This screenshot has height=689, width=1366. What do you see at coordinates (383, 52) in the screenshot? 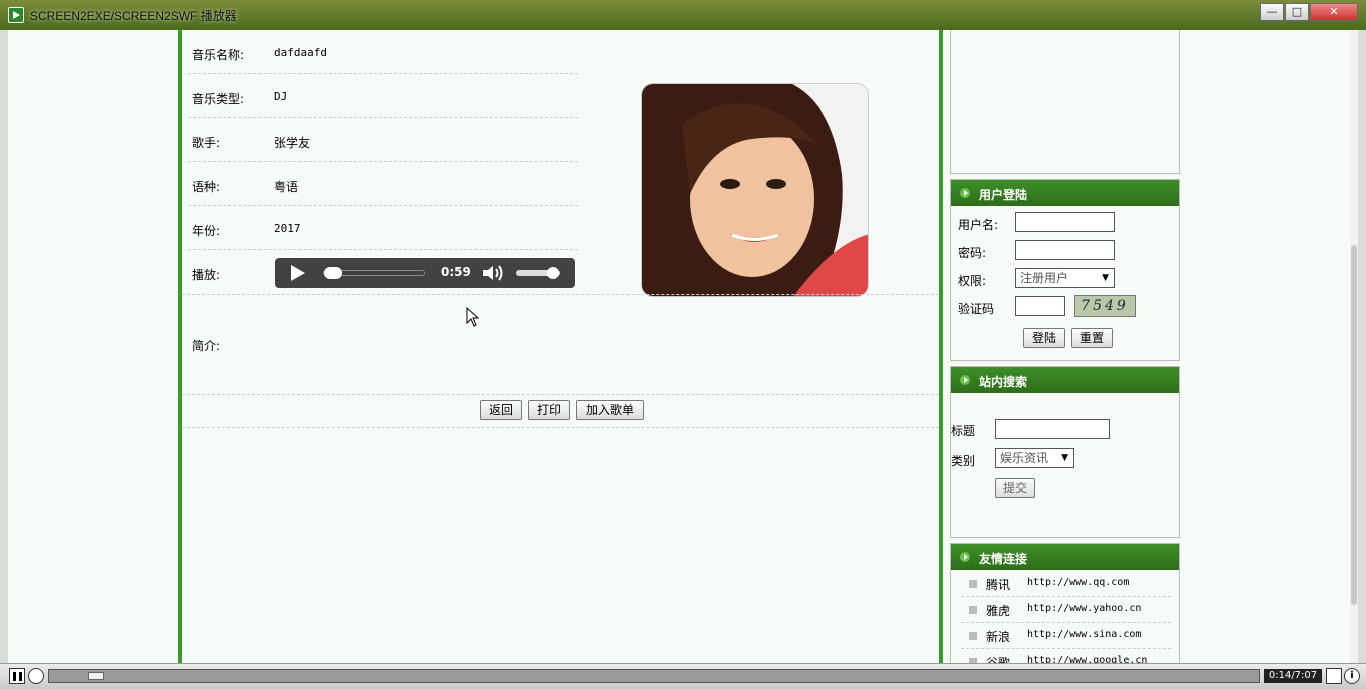
I see `detail-row-name: 音乐名称: dafdaafd` at bounding box center [383, 52].